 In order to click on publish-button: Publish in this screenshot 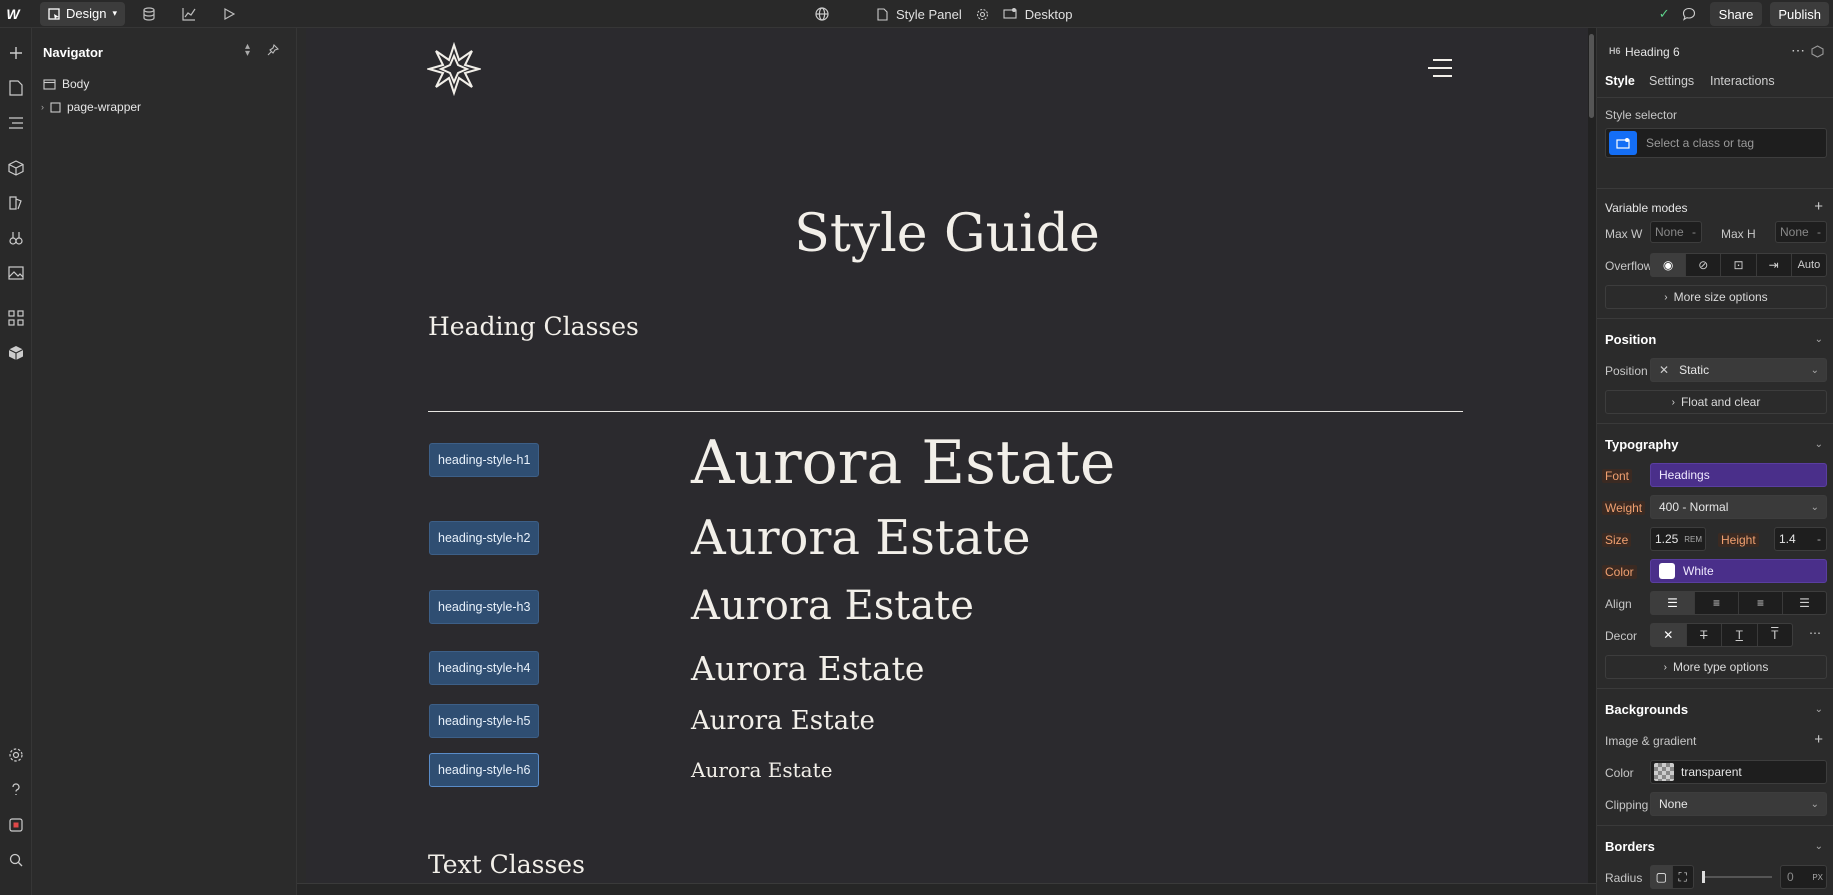, I will do `click(1799, 14)`.